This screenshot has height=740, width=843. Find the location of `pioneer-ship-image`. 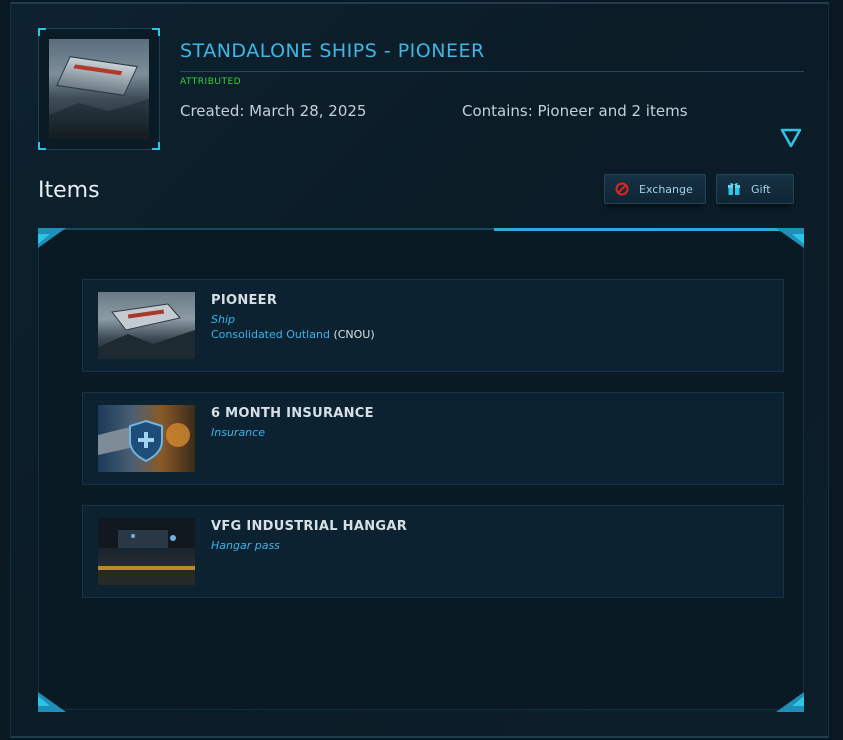

pioneer-ship-image is located at coordinates (99, 89).